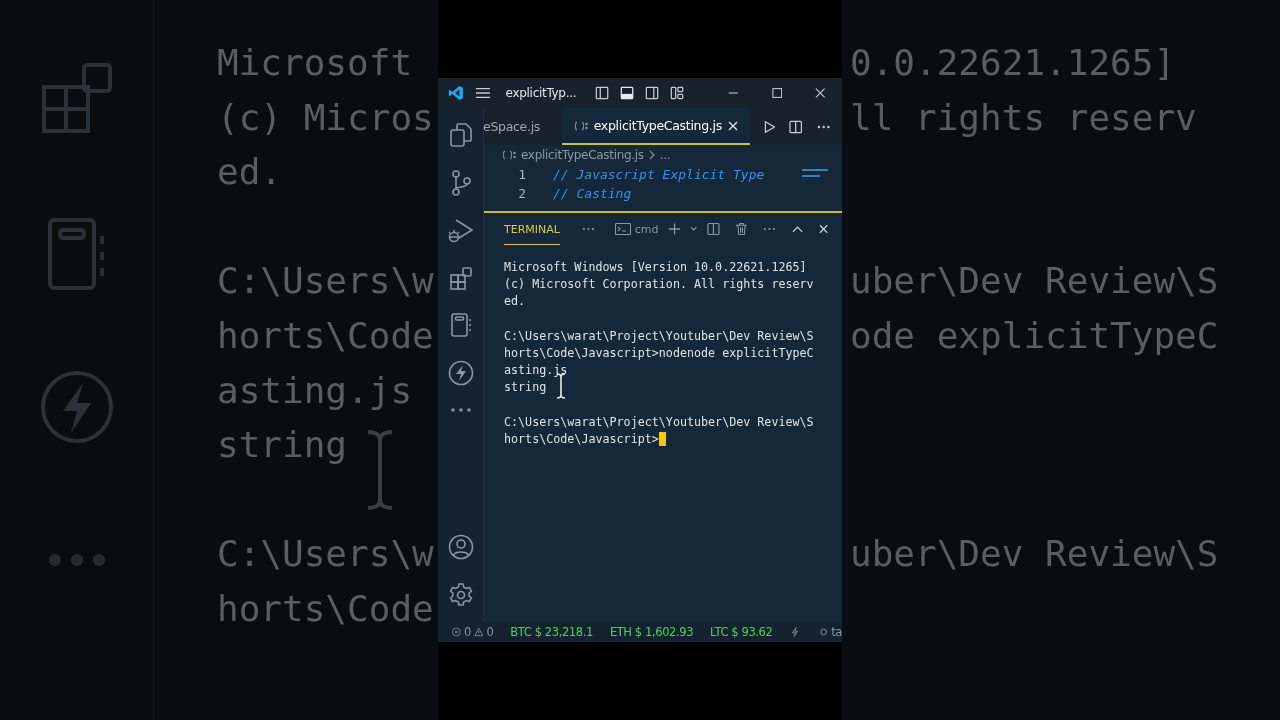 This screenshot has width=1280, height=720. Describe the element at coordinates (674, 229) in the screenshot. I see `add-icon` at that location.